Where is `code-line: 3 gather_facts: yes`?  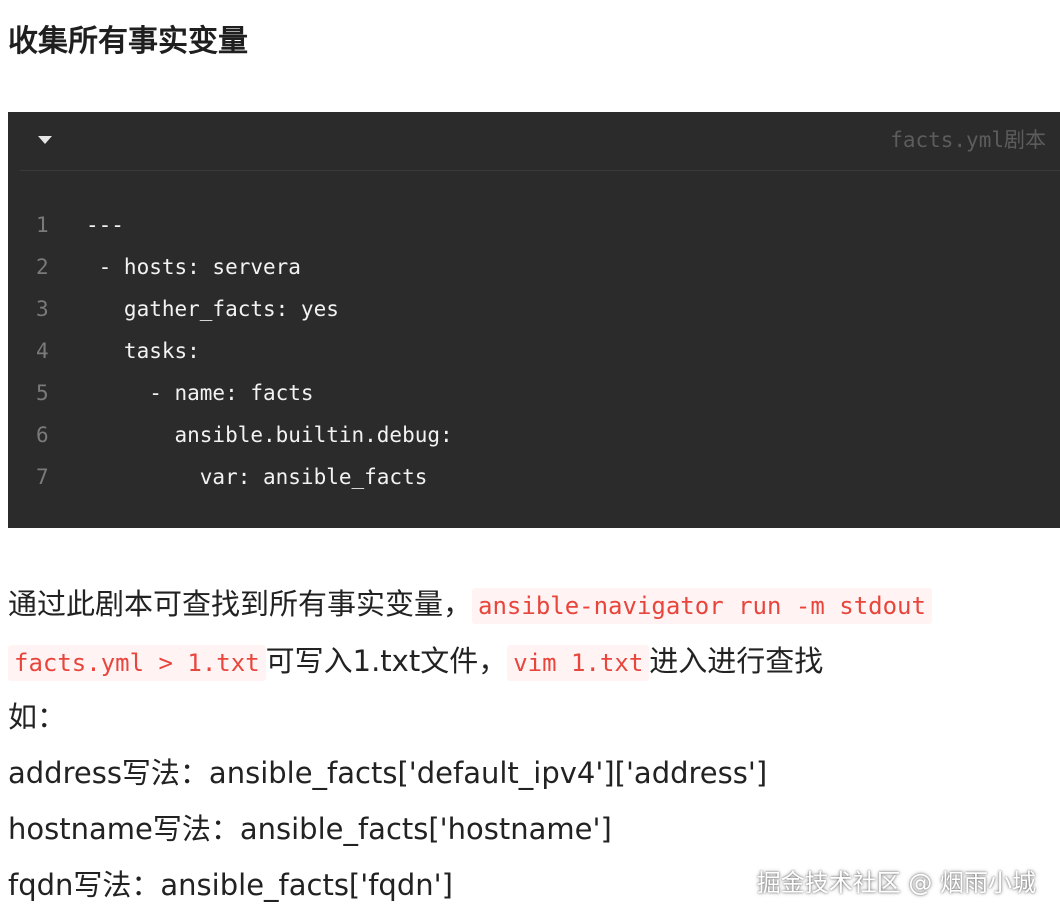 code-line: 3 gather_facts: yes is located at coordinates (534, 309).